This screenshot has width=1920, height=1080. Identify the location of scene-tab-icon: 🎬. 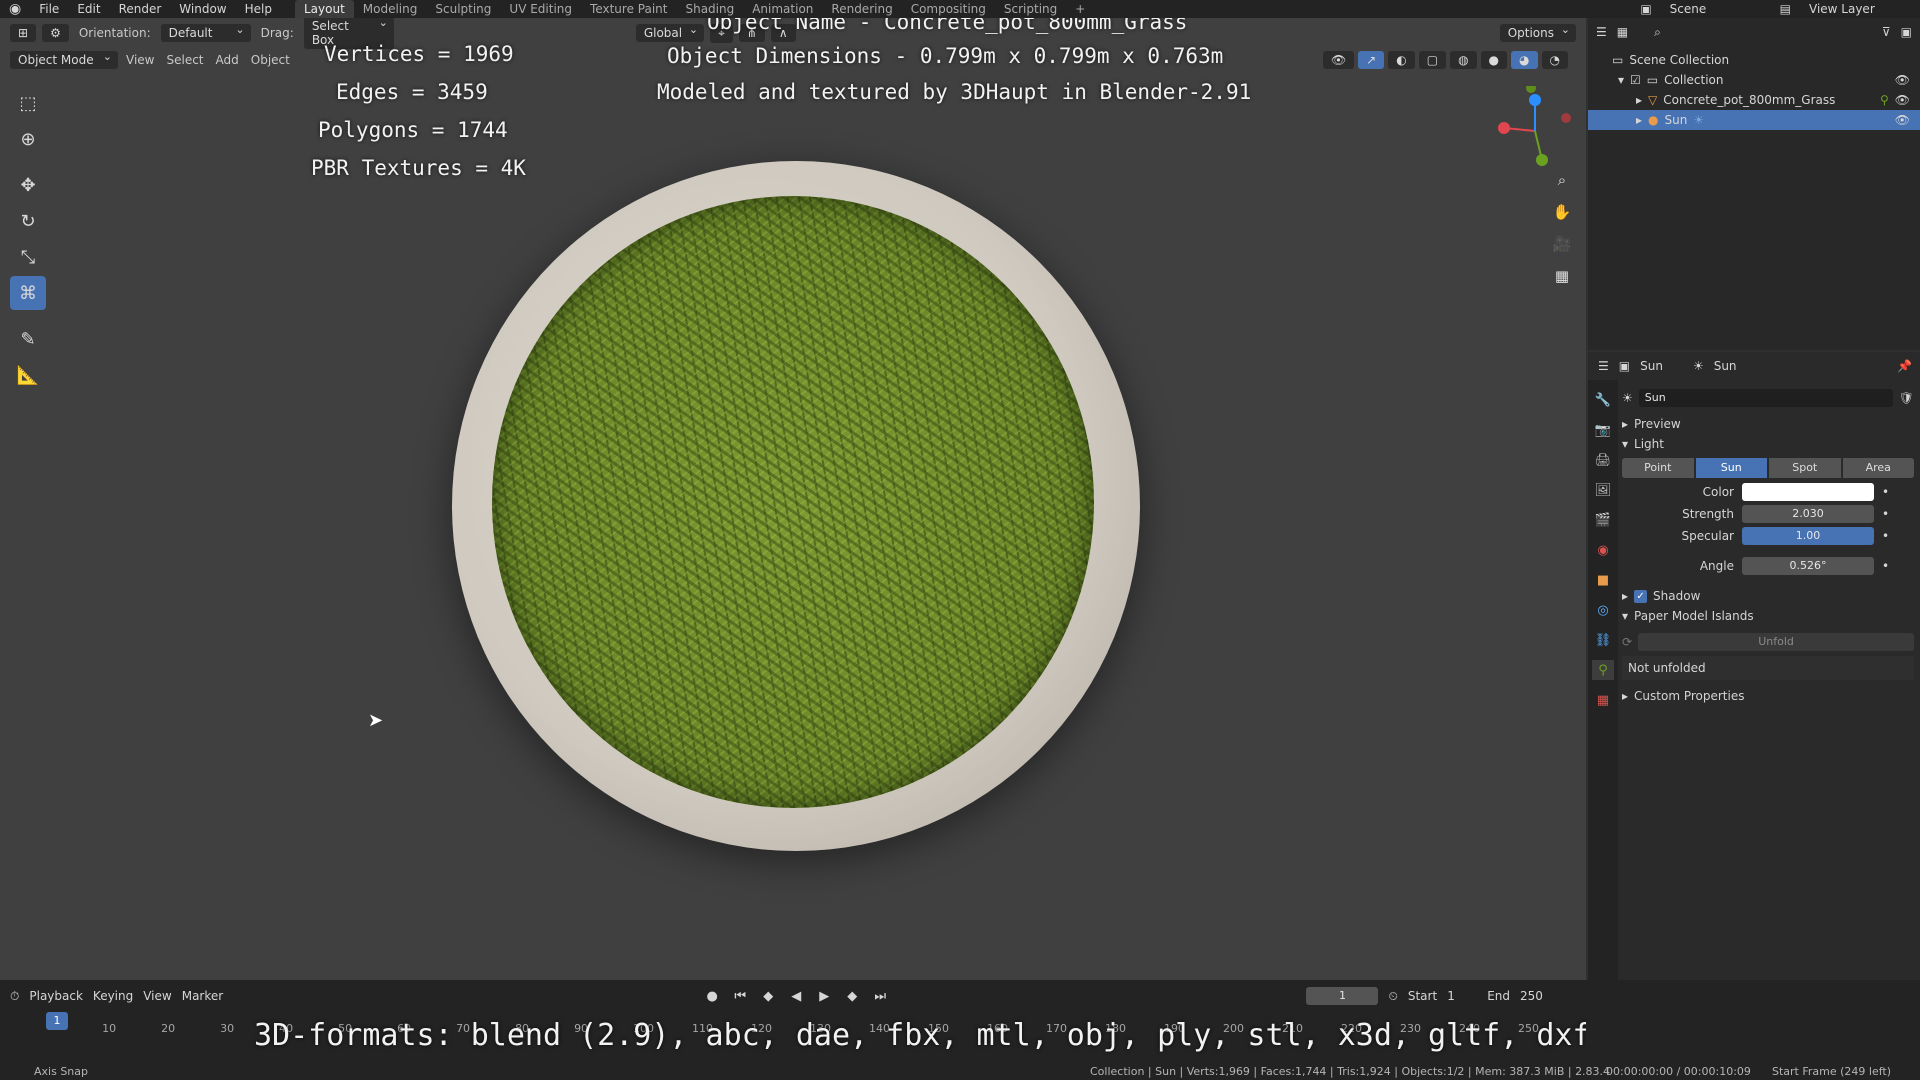
(1603, 520).